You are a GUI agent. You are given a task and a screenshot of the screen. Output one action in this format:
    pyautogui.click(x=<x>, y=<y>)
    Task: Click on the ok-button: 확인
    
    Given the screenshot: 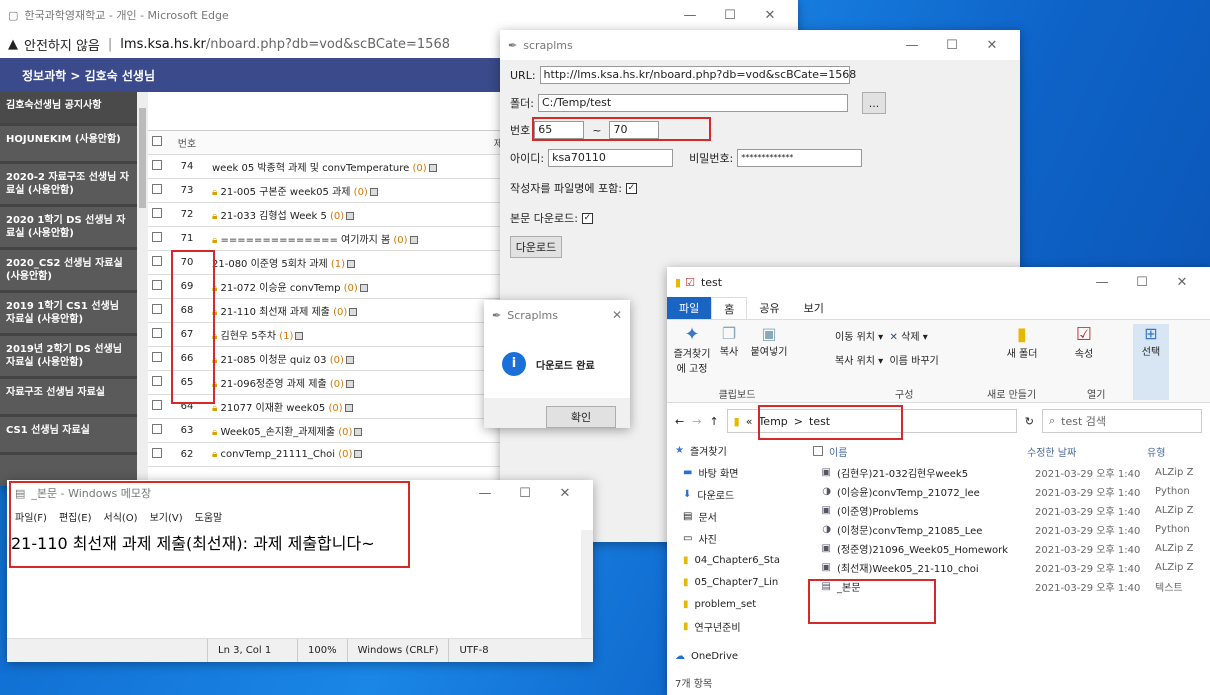 What is the action you would take?
    pyautogui.click(x=581, y=417)
    